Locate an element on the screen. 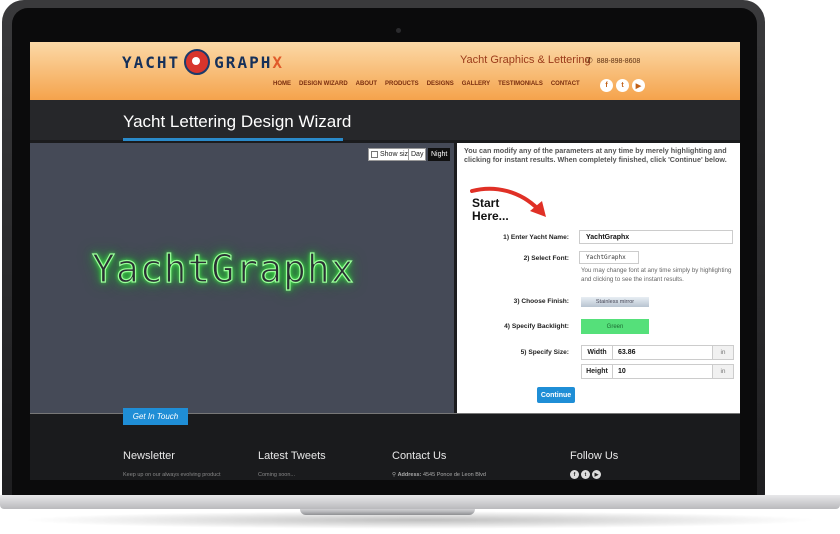 Image resolution: width=840 pixels, height=534 pixels. address-label: Address: is located at coordinates (409, 475).